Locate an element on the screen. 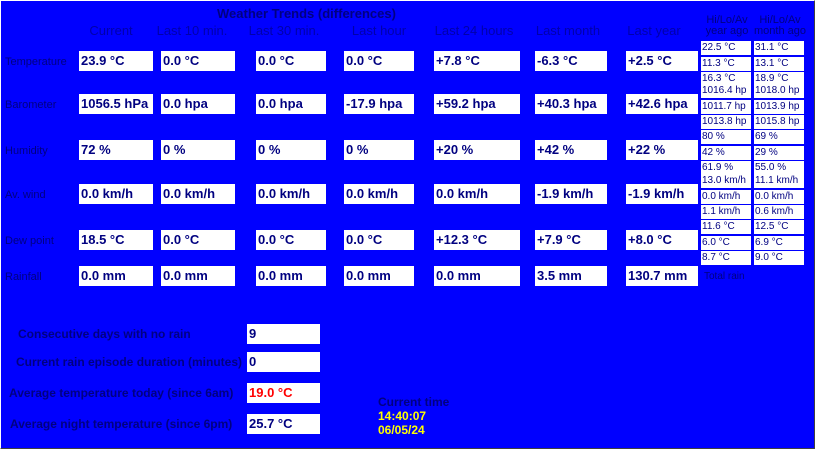  trend-value-box: -6.3 °C is located at coordinates (571, 61).